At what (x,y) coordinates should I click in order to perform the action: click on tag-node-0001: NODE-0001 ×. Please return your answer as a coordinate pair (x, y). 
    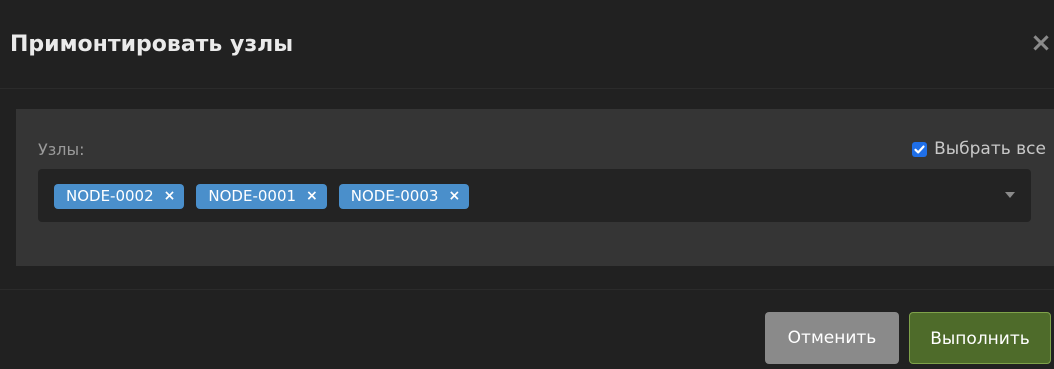
    Looking at the image, I should click on (261, 196).